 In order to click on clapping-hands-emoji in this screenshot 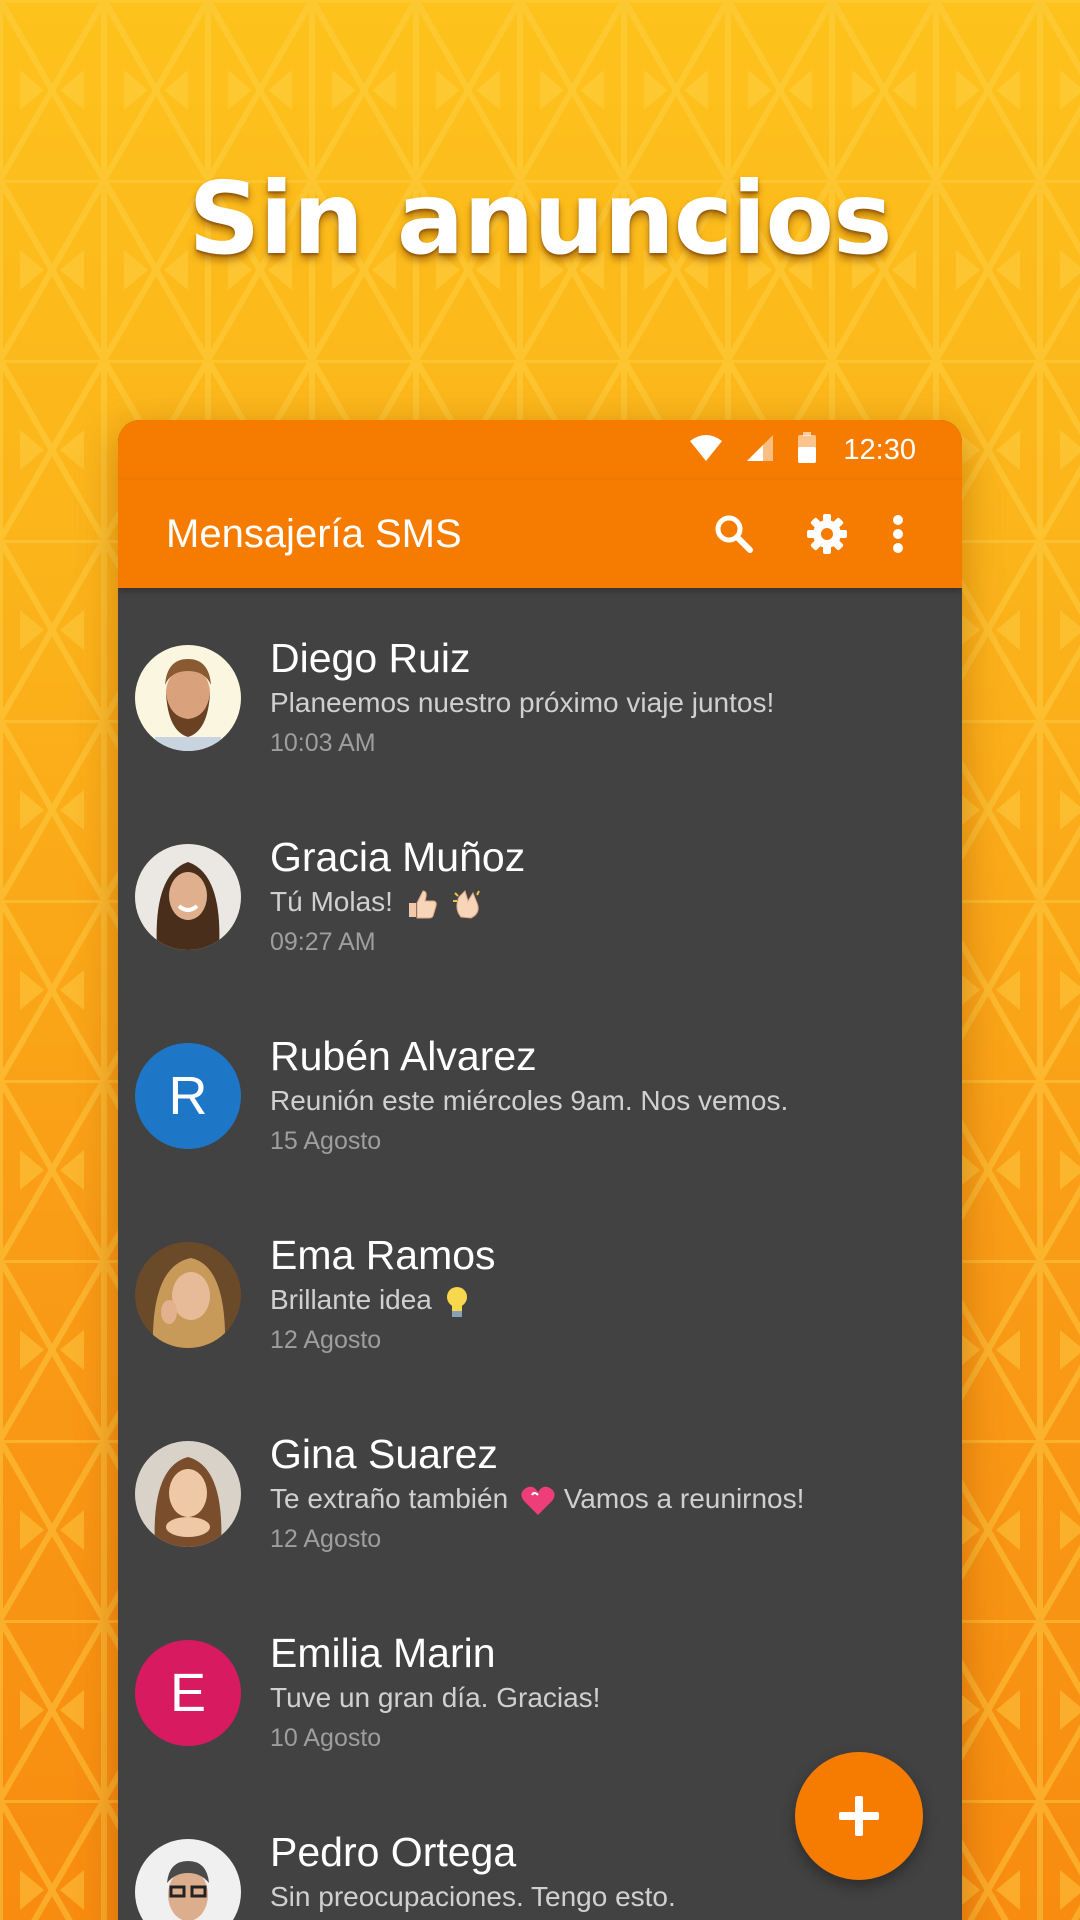, I will do `click(466, 904)`.